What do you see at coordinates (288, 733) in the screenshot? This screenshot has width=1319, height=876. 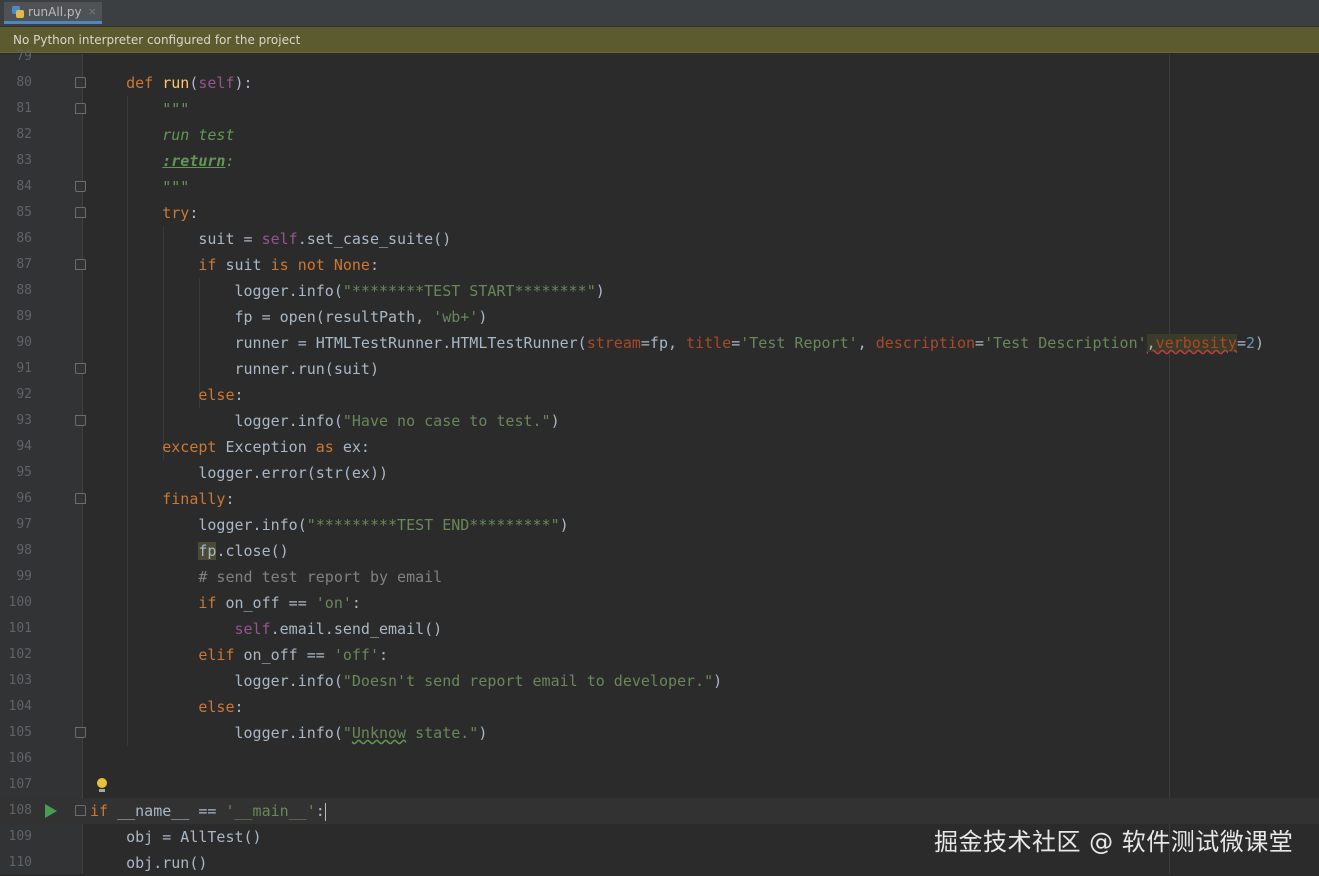 I see `code-text: logger.info("Unknow state.")` at bounding box center [288, 733].